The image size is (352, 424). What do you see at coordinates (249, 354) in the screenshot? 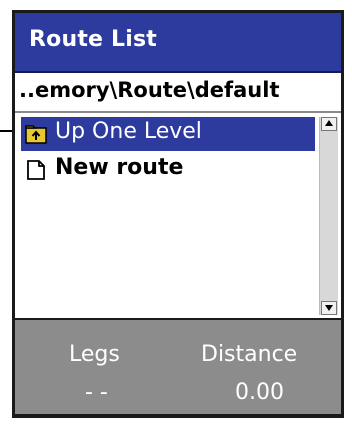
I see `distance-label: Distance` at bounding box center [249, 354].